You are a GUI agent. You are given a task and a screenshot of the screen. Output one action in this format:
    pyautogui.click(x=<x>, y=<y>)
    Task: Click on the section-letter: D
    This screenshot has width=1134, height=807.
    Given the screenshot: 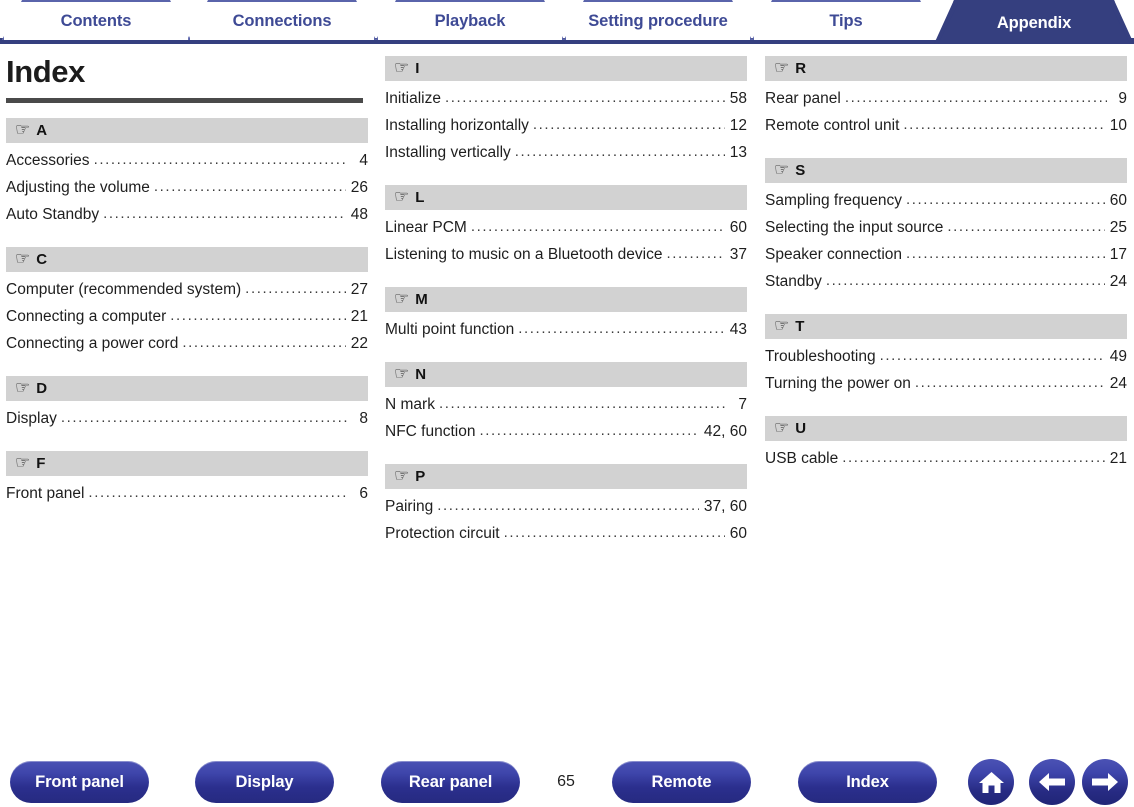 What is the action you would take?
    pyautogui.click(x=42, y=388)
    